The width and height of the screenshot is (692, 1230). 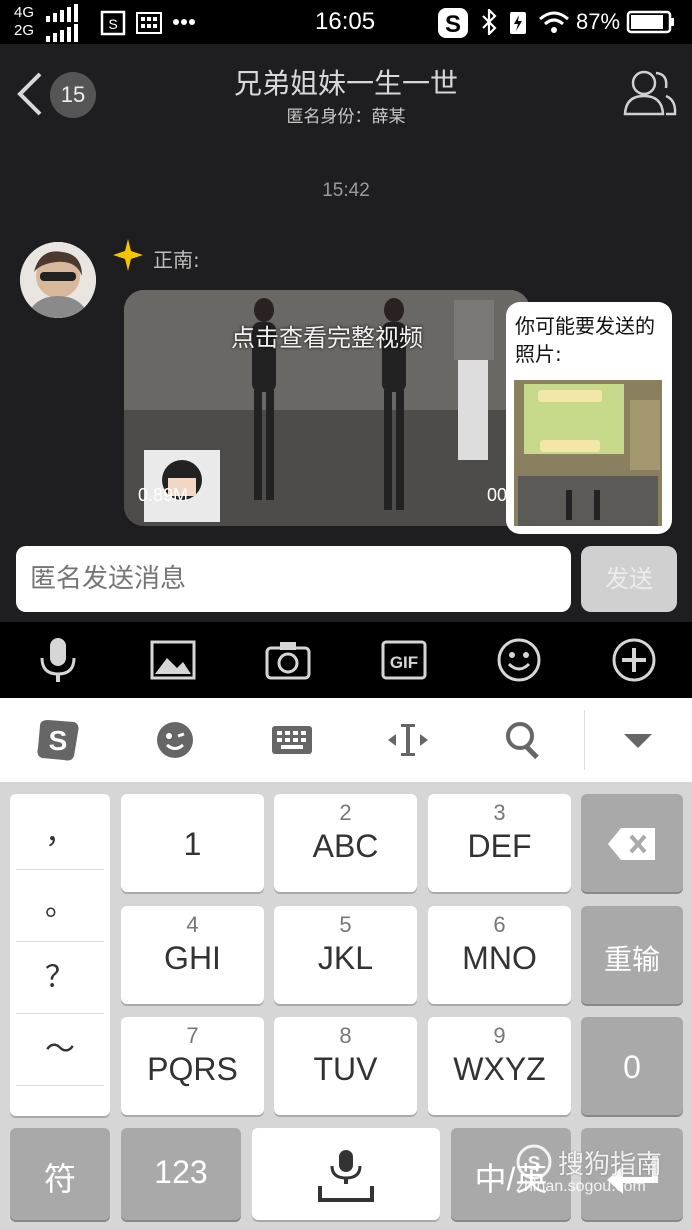 I want to click on key-number: 4, so click(x=192, y=924).